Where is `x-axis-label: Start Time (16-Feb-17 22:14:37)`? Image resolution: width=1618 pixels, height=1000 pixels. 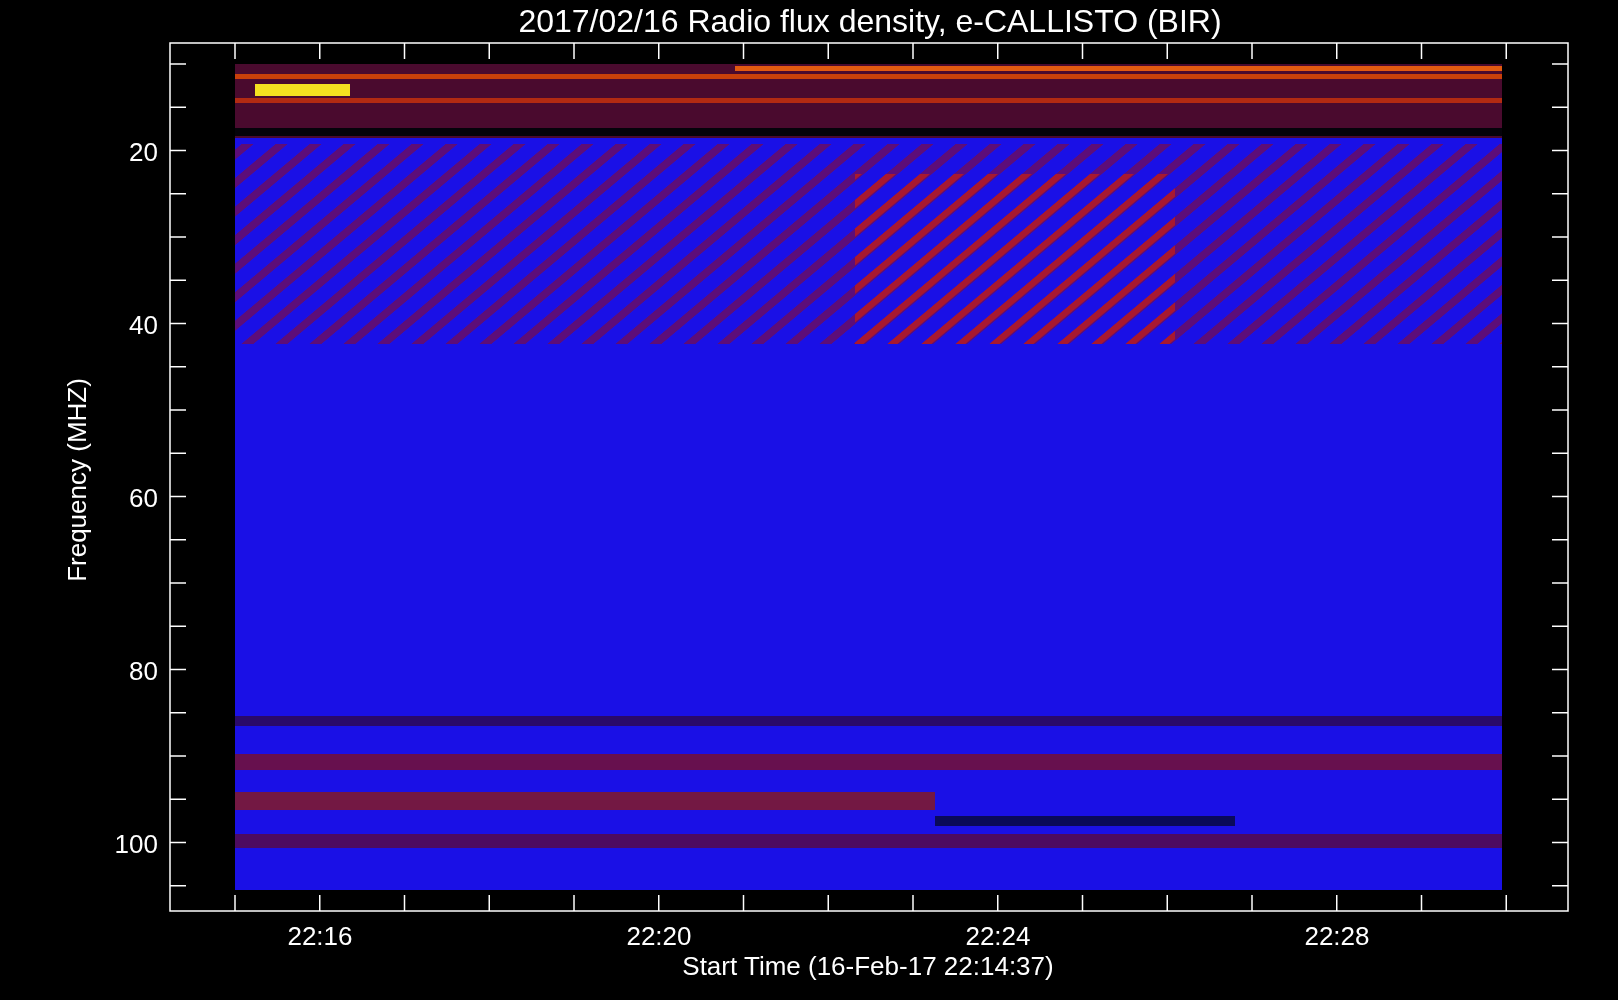
x-axis-label: Start Time (16-Feb-17 22:14:37) is located at coordinates (868, 966).